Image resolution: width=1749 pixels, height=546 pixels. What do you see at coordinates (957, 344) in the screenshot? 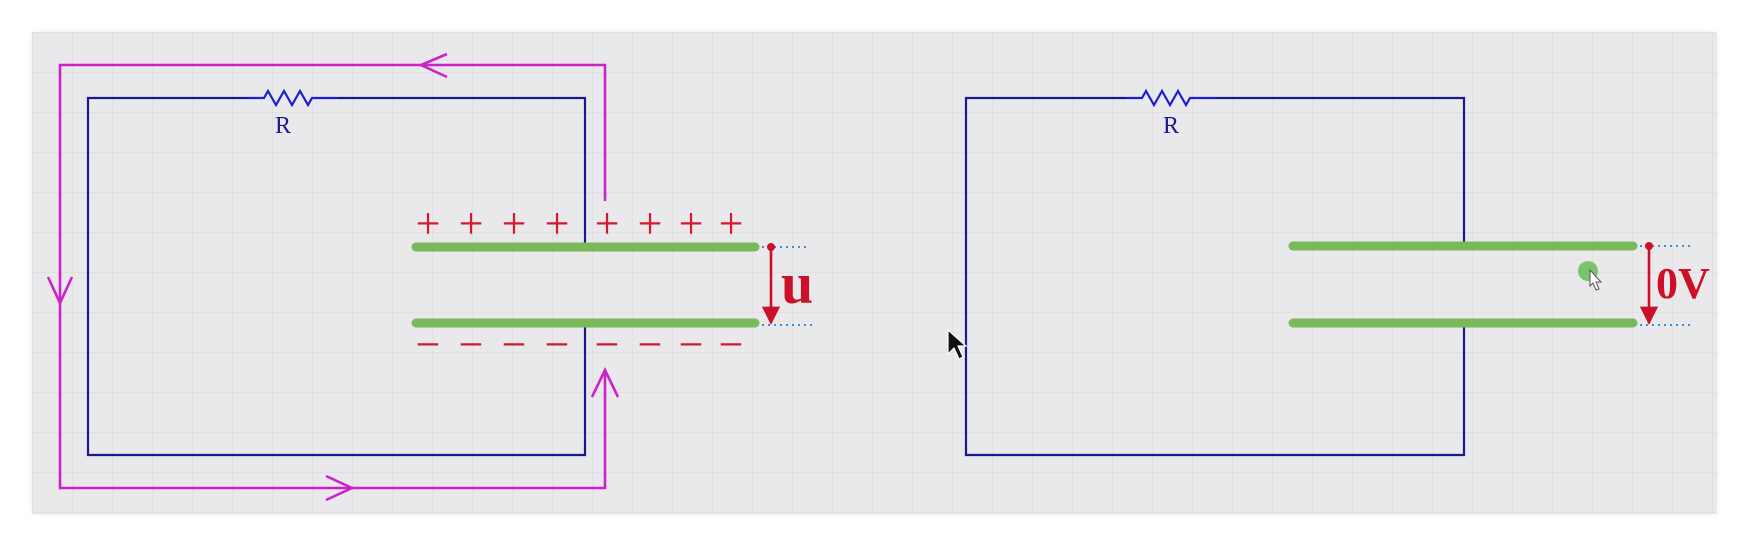
I see `mouse-pointer-icon` at bounding box center [957, 344].